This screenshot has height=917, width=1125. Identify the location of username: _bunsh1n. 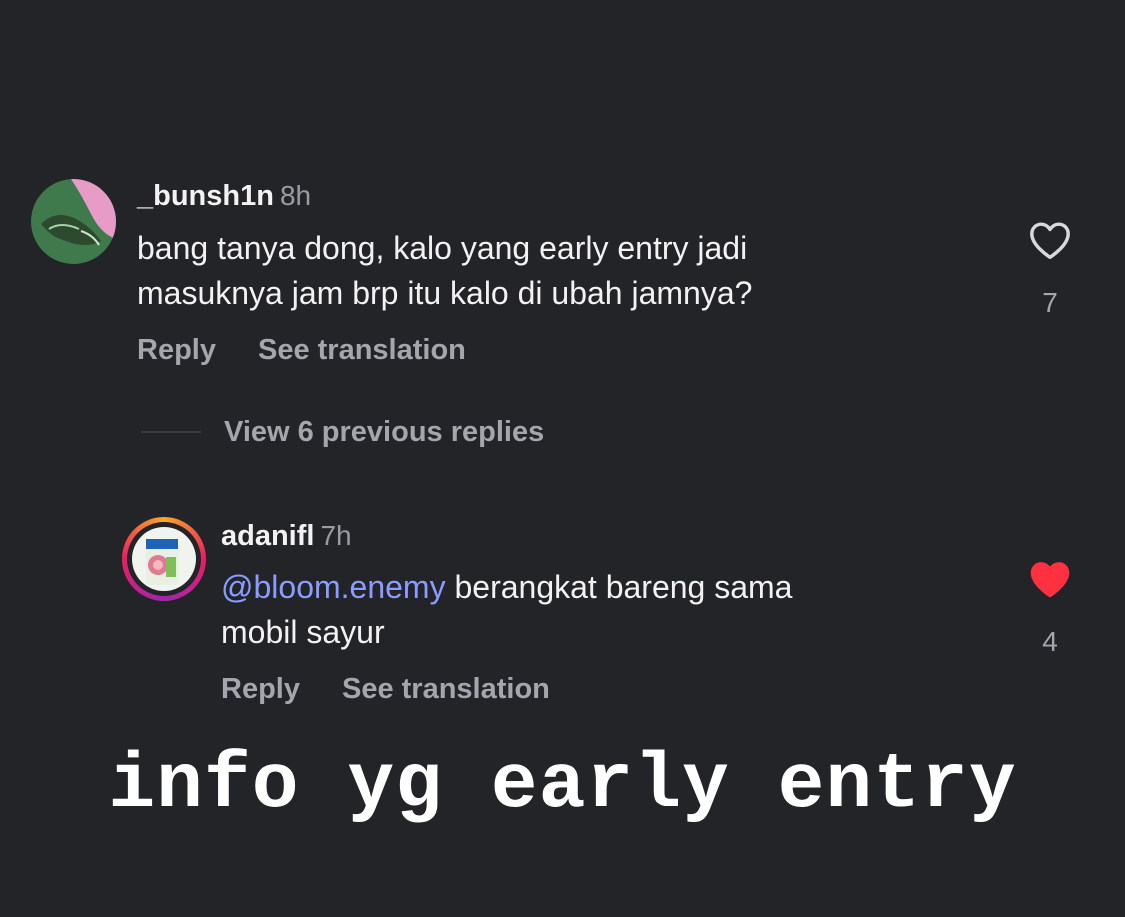
(205, 196).